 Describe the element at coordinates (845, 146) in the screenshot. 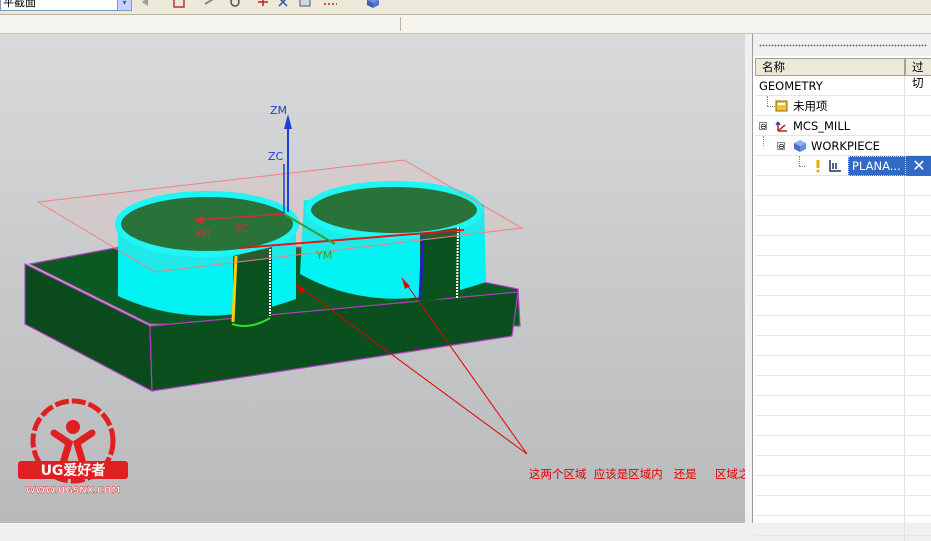

I see `node-label: WORKPIECE` at that location.